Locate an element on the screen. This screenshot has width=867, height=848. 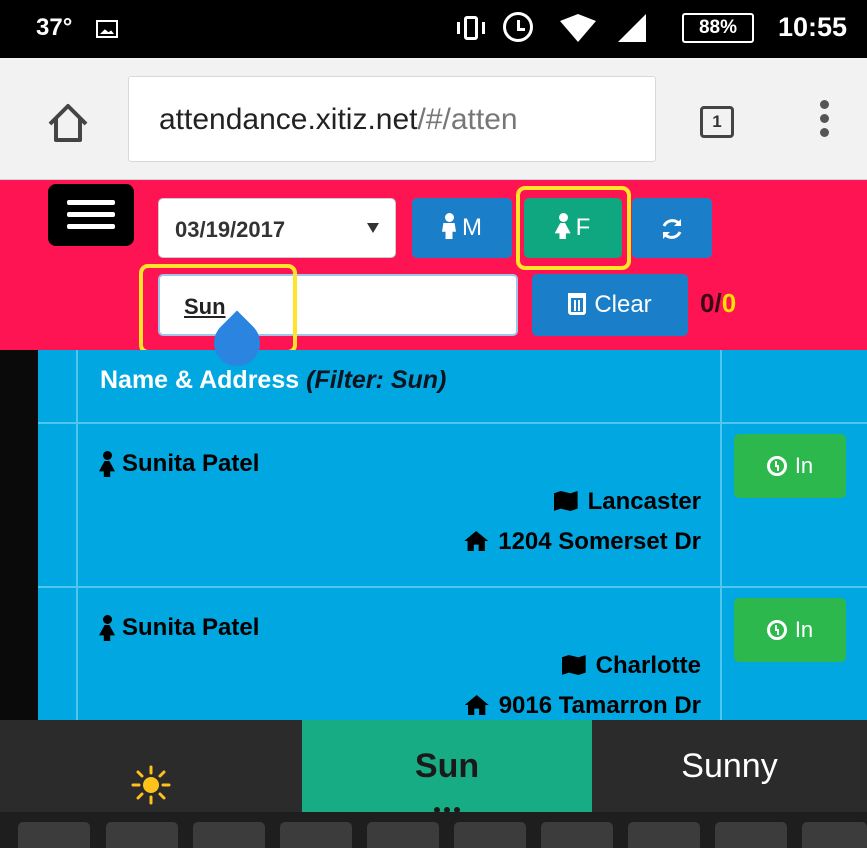
tab-switcher-button: 1 is located at coordinates (717, 122).